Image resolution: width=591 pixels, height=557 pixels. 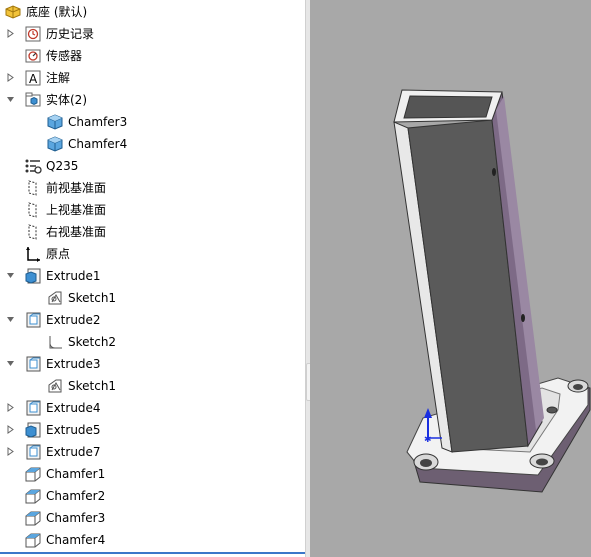 I want to click on tree-root-part: 底座 (默认), so click(x=45, y=12).